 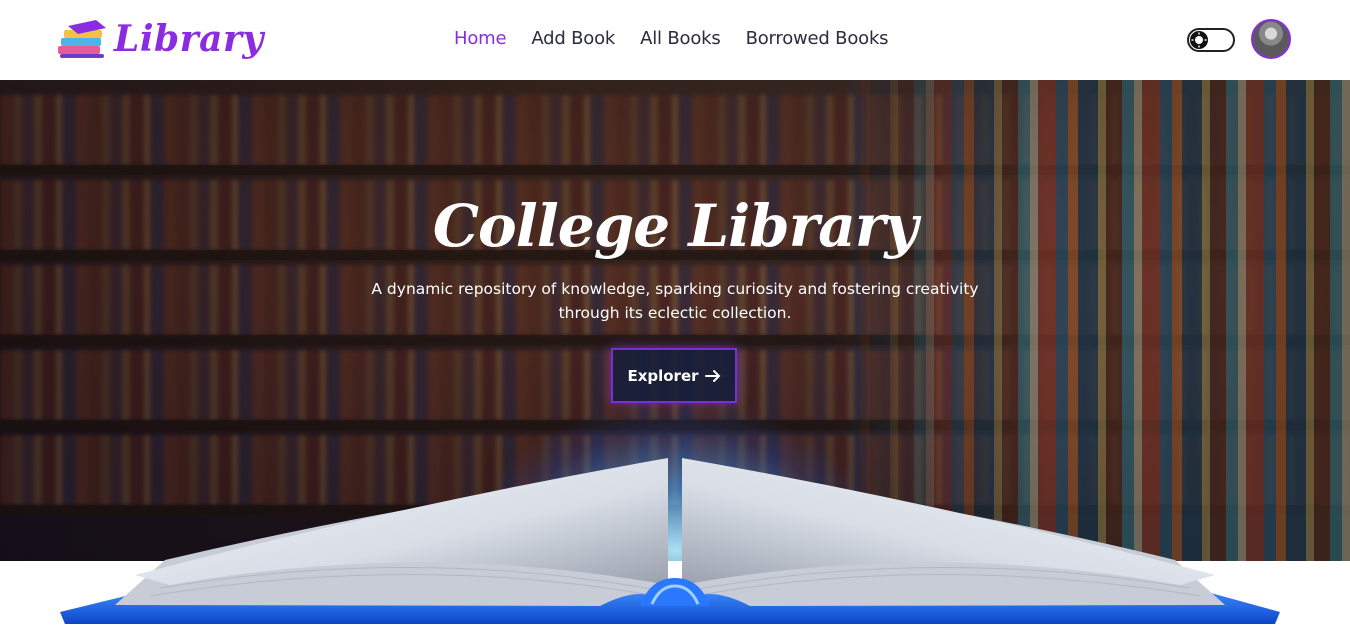 What do you see at coordinates (573, 38) in the screenshot?
I see `nav-add-book: Add Book` at bounding box center [573, 38].